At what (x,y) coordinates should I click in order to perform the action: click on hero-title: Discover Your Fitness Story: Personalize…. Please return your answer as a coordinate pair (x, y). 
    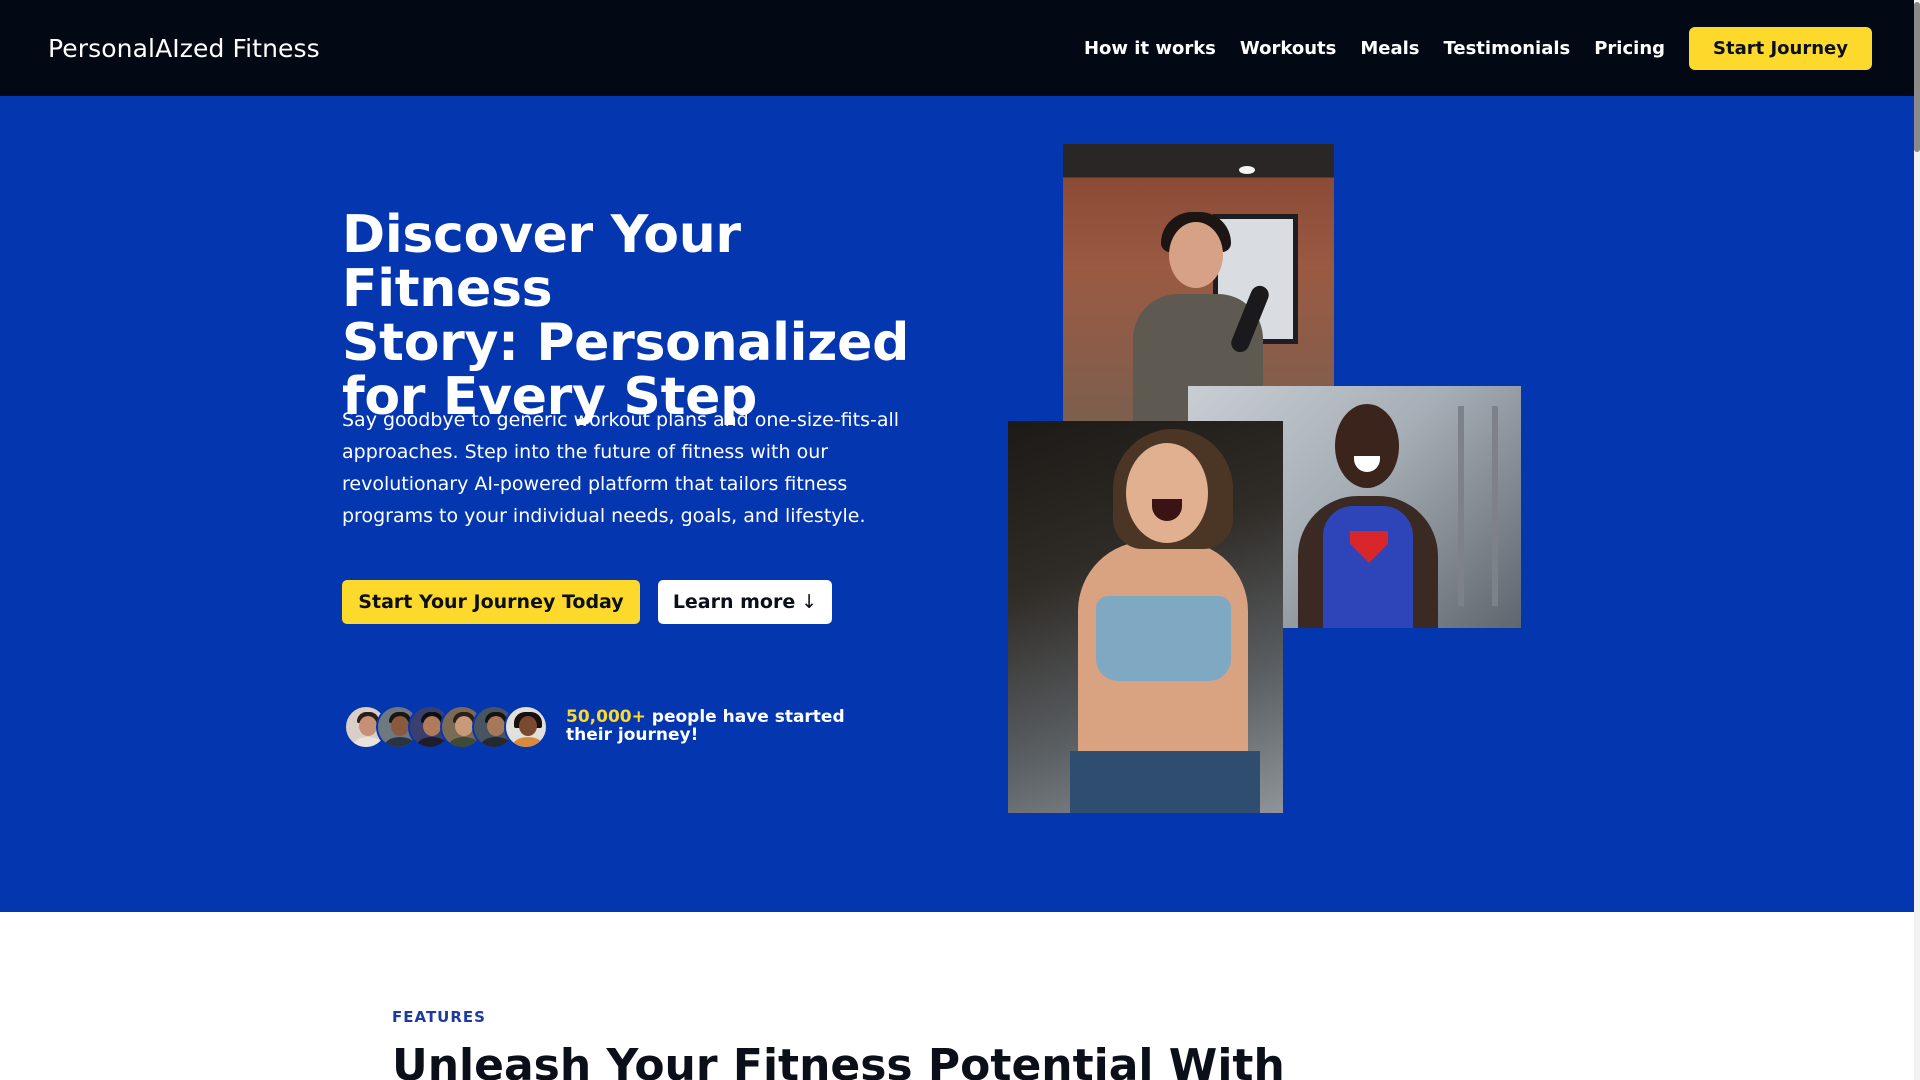
    Looking at the image, I should click on (642, 316).